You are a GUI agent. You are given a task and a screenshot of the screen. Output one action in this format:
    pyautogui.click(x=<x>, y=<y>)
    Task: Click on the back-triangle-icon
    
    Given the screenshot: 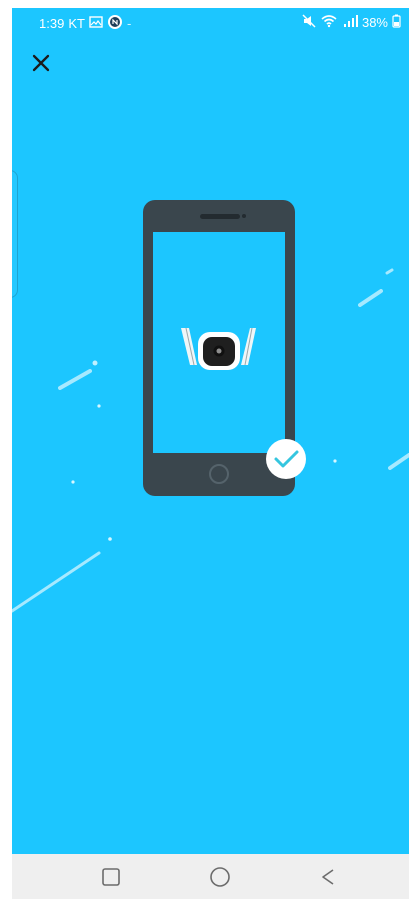 What is the action you would take?
    pyautogui.click(x=328, y=877)
    